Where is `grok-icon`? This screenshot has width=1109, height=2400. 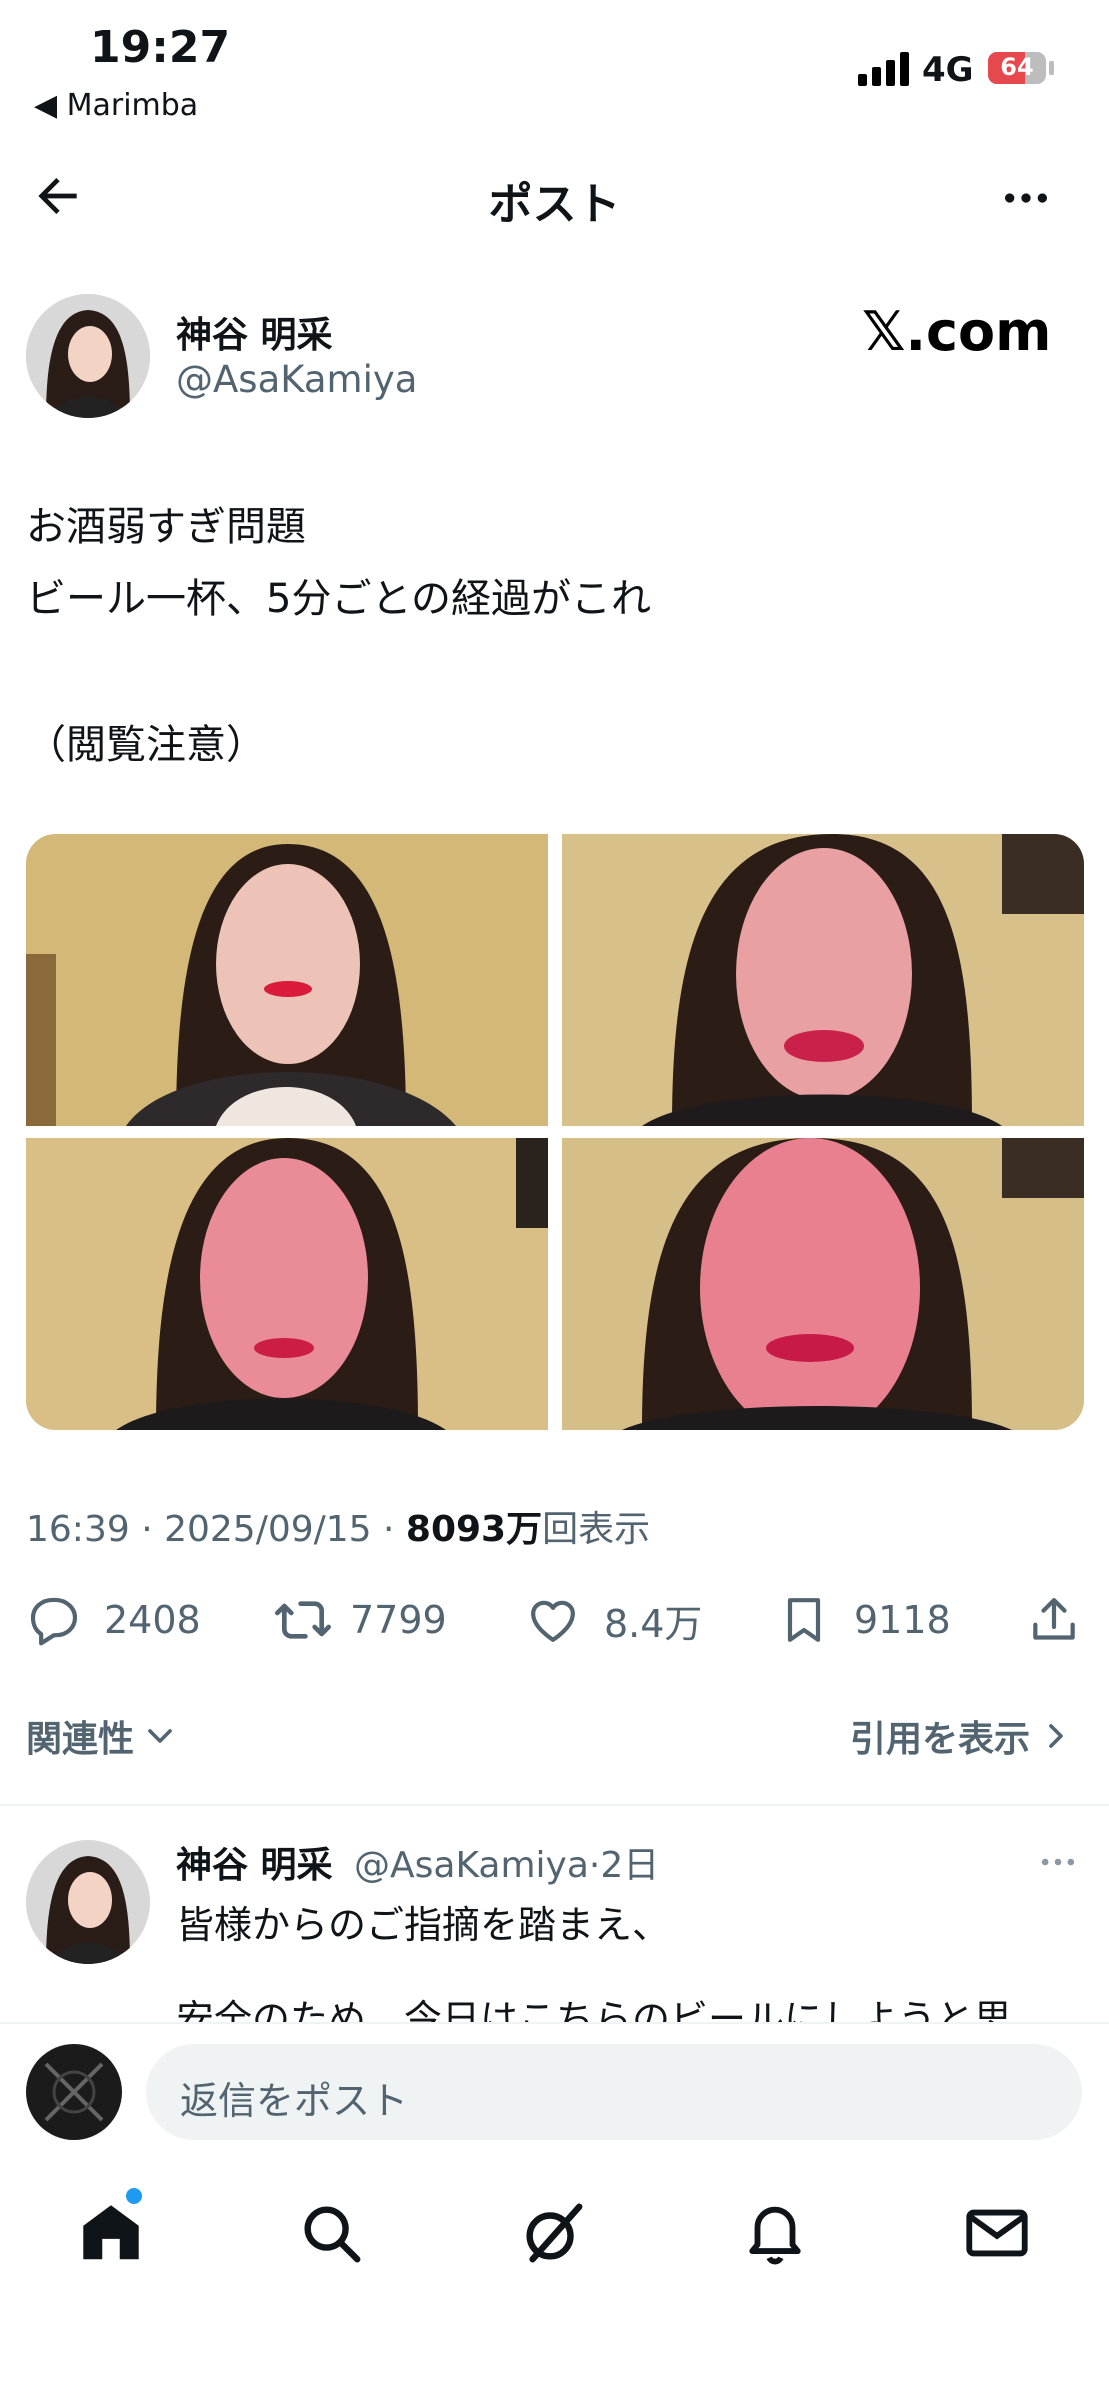
grok-icon is located at coordinates (554, 2233).